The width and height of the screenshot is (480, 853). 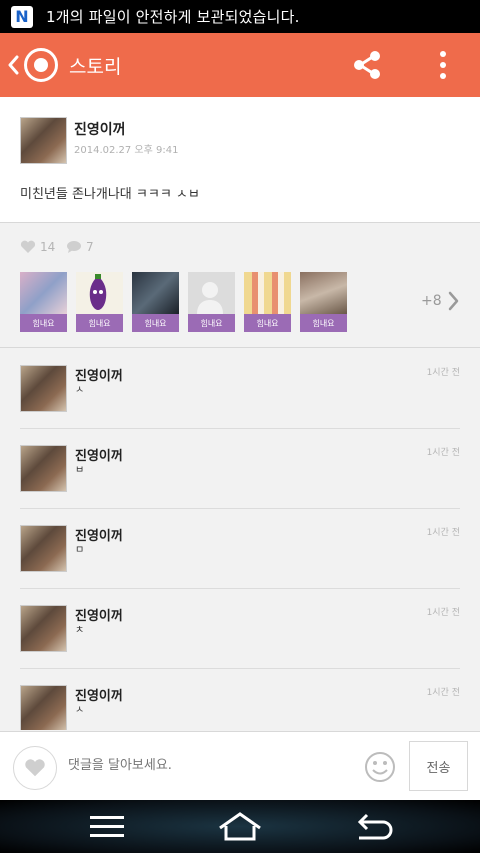 What do you see at coordinates (240, 469) in the screenshot?
I see `comment-item: 진영이꺼 ㅂ 1시간 전` at bounding box center [240, 469].